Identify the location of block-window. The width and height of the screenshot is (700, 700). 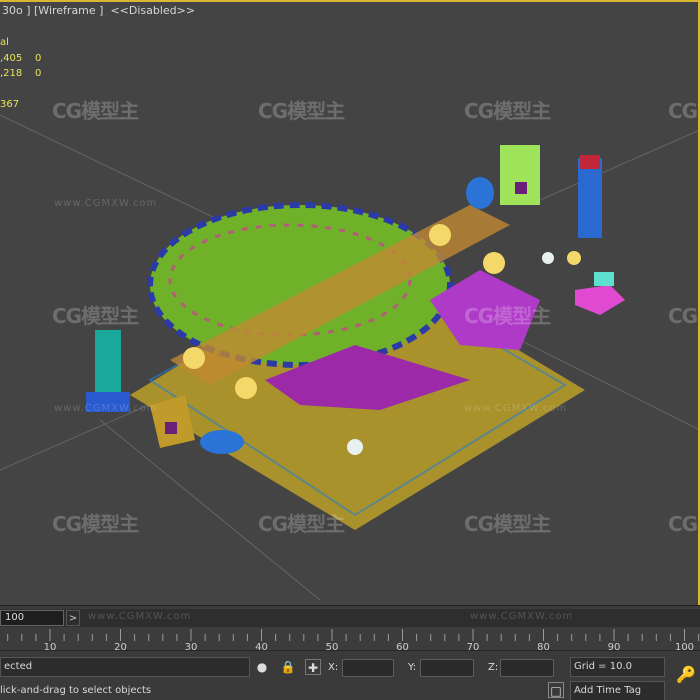
(171, 428).